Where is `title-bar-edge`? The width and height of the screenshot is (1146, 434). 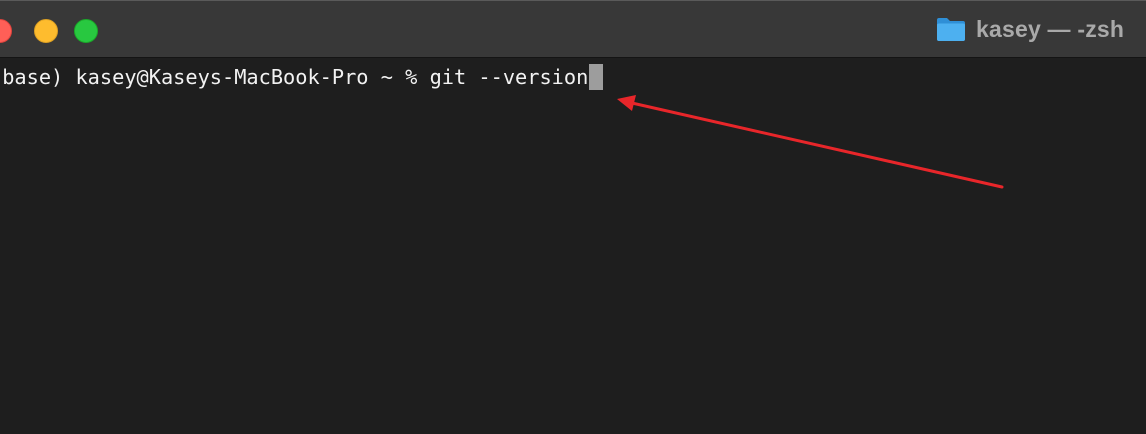 title-bar-edge is located at coordinates (573, 0).